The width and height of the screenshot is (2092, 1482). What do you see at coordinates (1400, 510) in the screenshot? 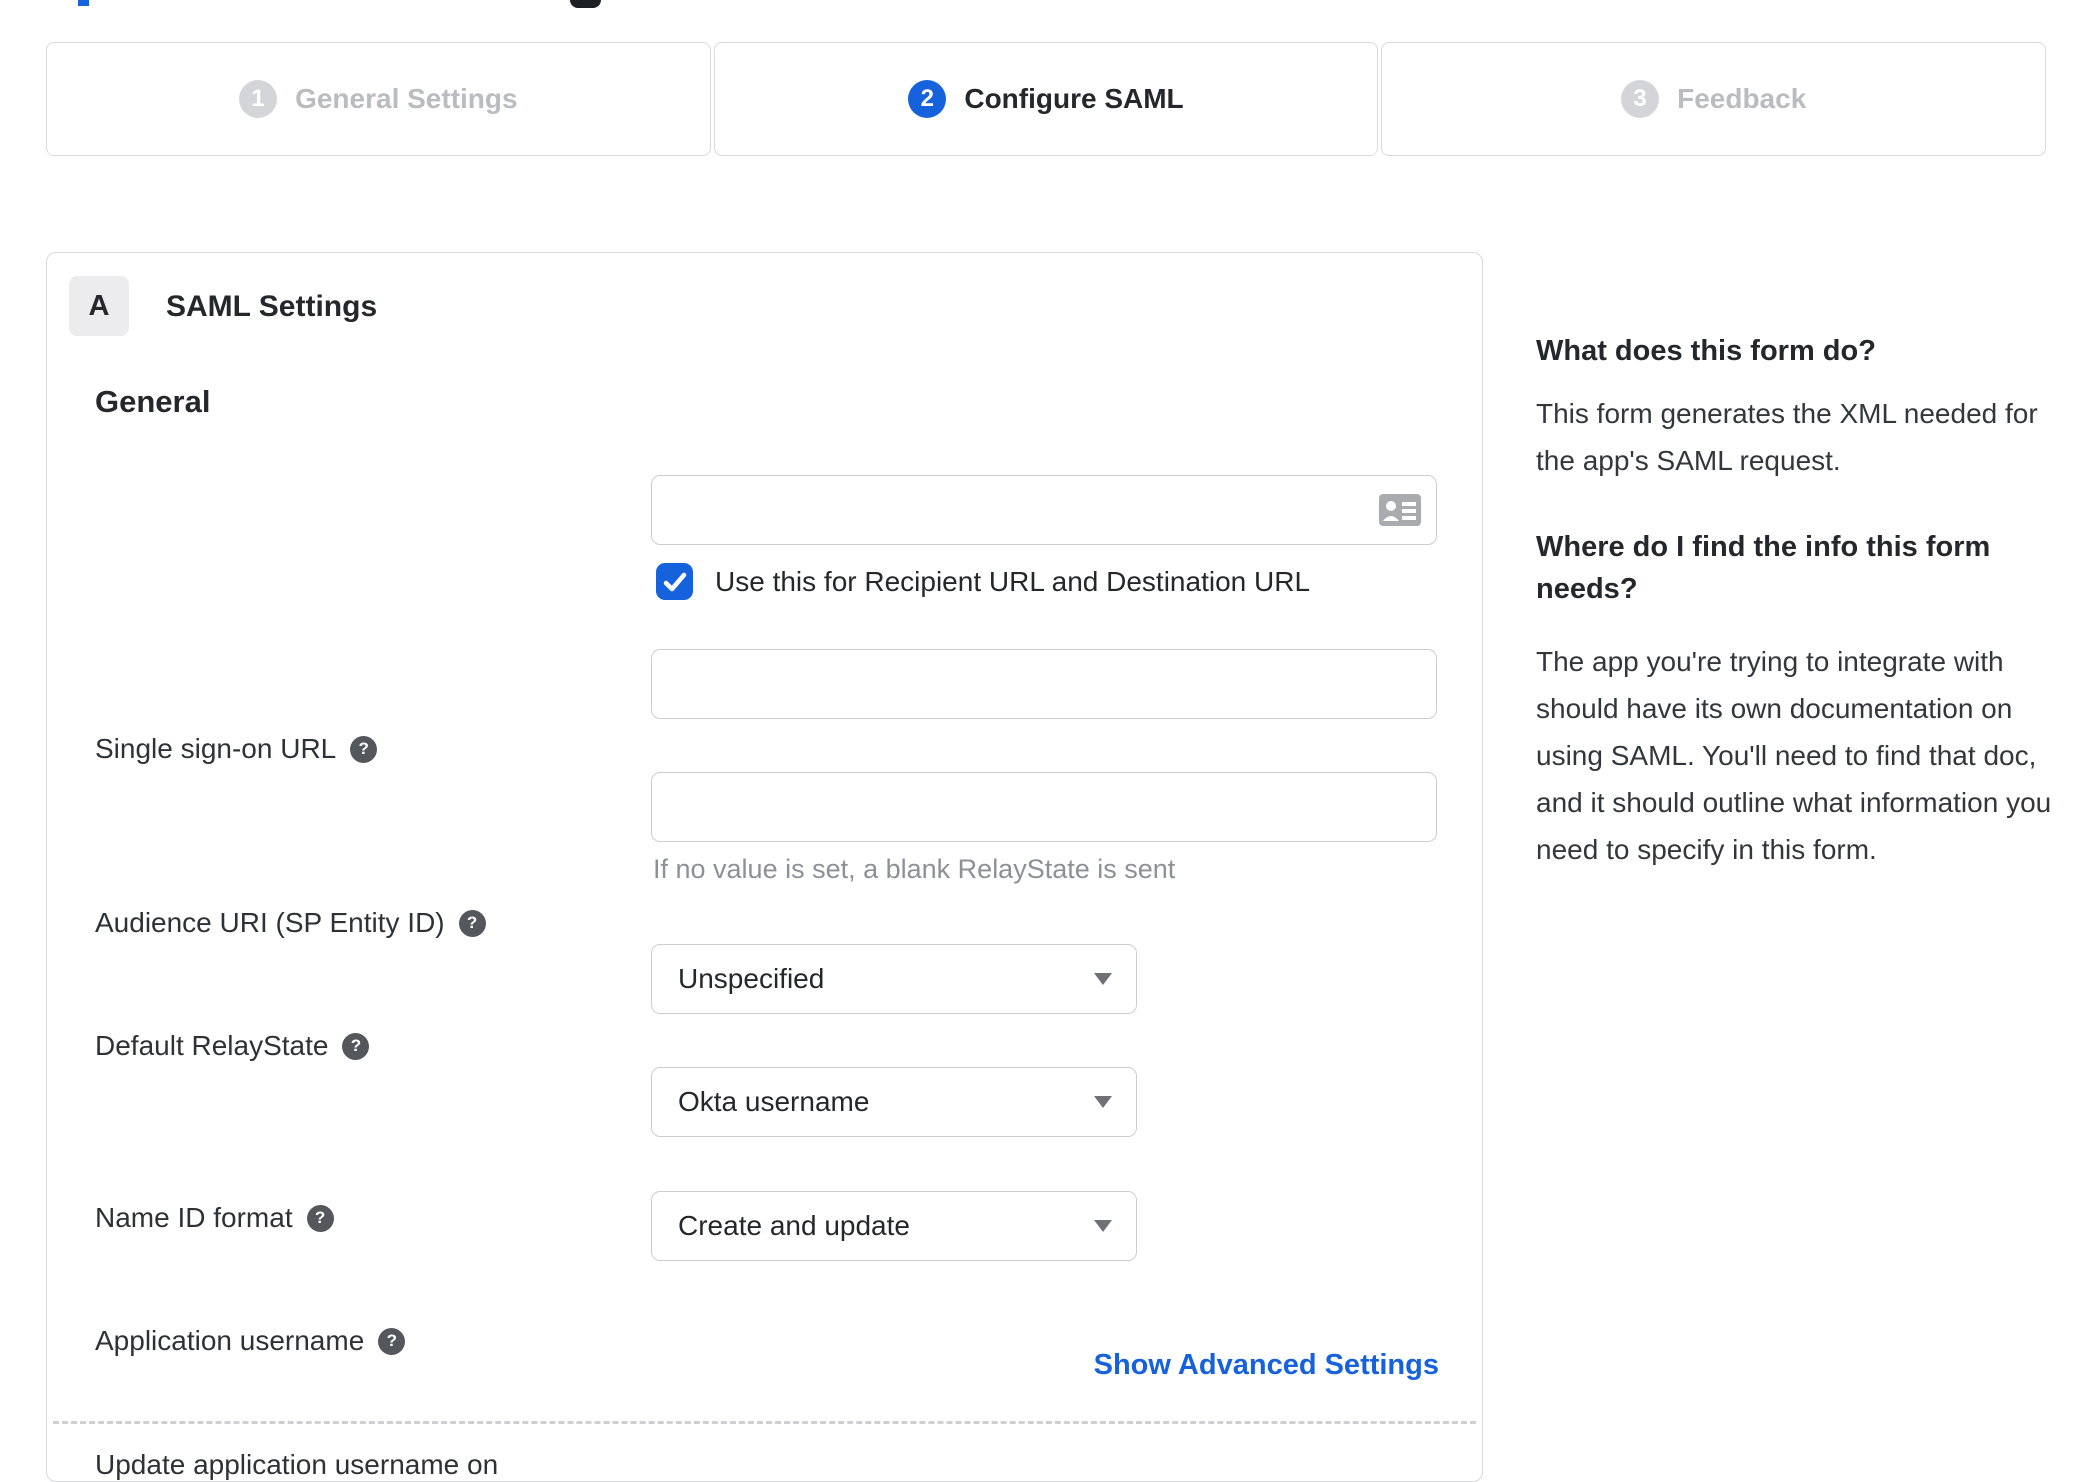
I see `contact-card-icon` at bounding box center [1400, 510].